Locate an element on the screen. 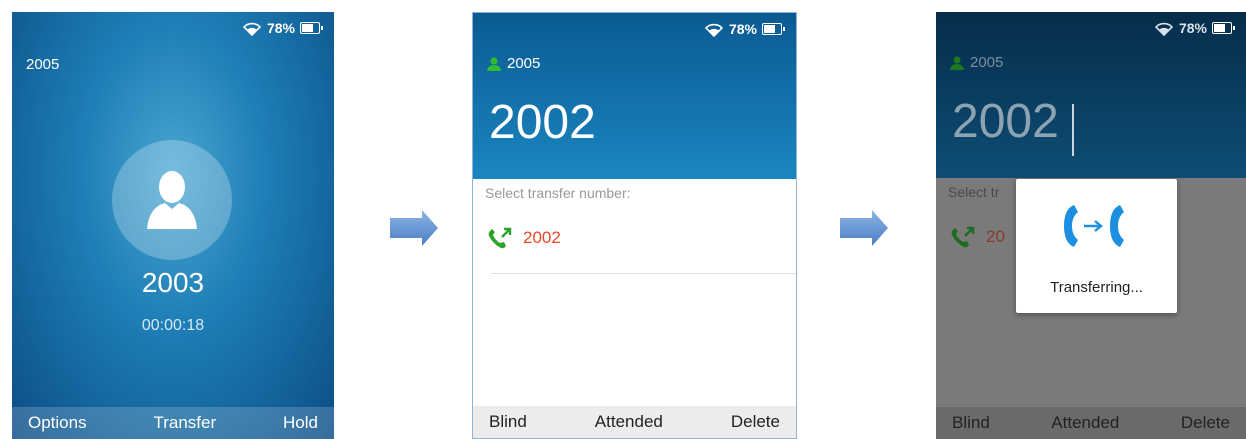  transfer-softkey: Transfer is located at coordinates (184, 423).